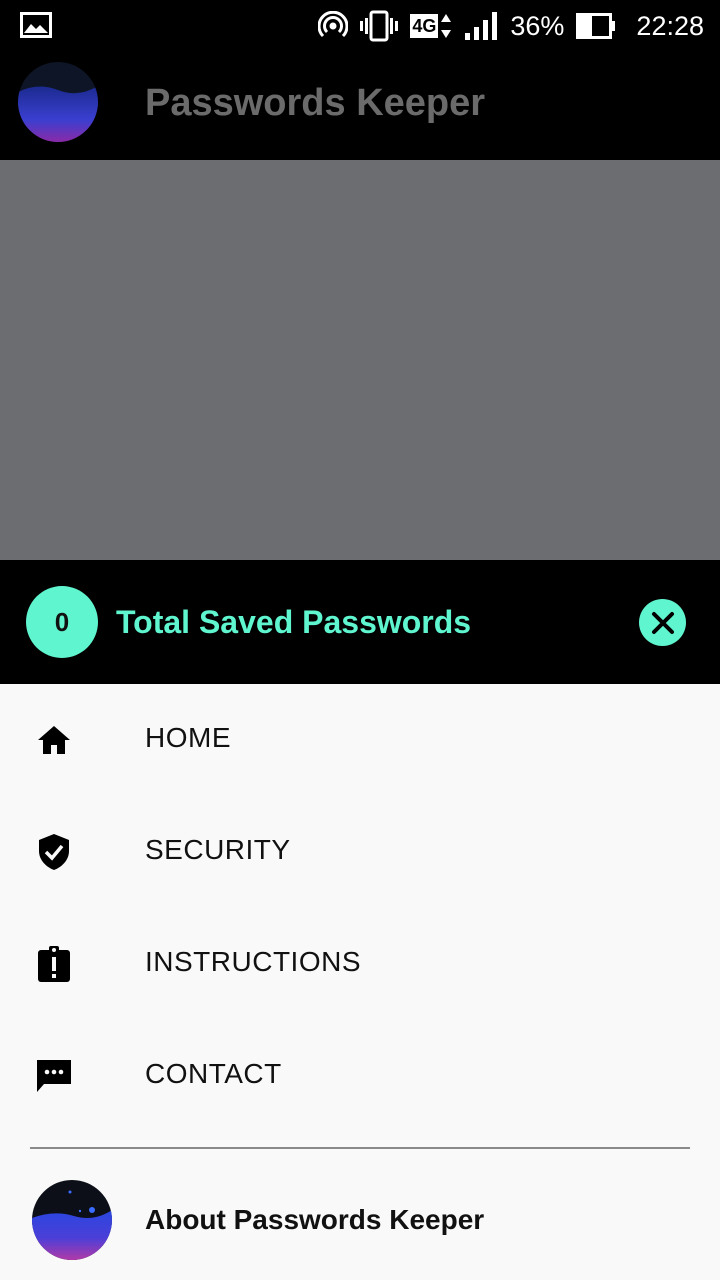 Image resolution: width=720 pixels, height=1280 pixels. What do you see at coordinates (360, 1148) in the screenshot?
I see `menu-divider` at bounding box center [360, 1148].